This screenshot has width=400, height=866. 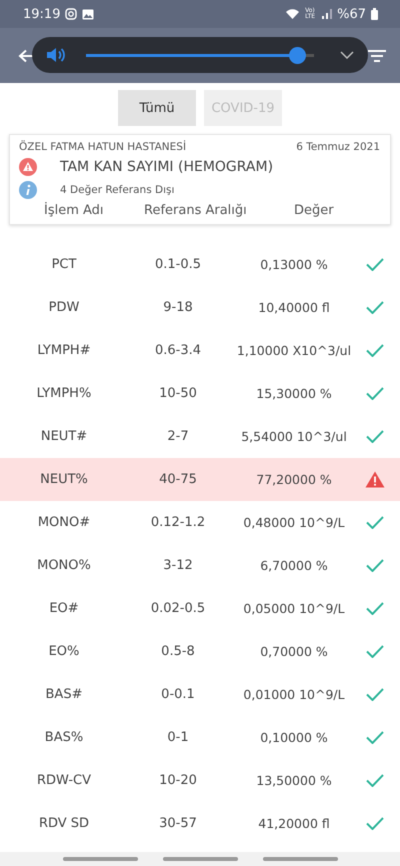 What do you see at coordinates (64, 393) in the screenshot?
I see `test-cell-text: LYMPH%` at bounding box center [64, 393].